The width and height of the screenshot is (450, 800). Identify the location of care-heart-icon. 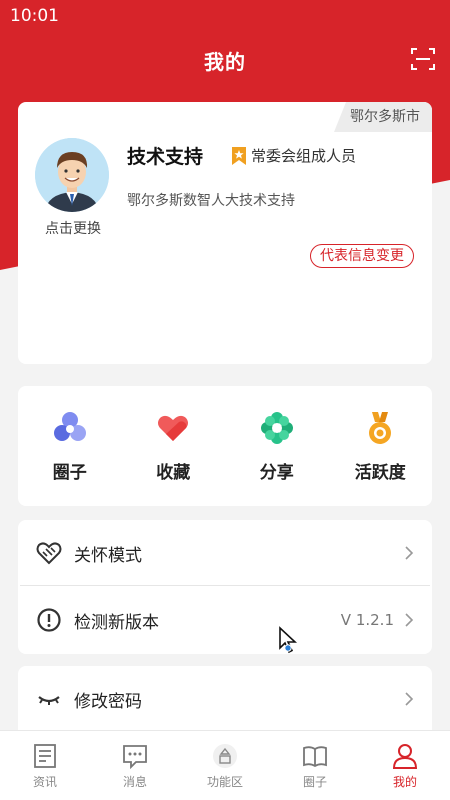
(49, 553).